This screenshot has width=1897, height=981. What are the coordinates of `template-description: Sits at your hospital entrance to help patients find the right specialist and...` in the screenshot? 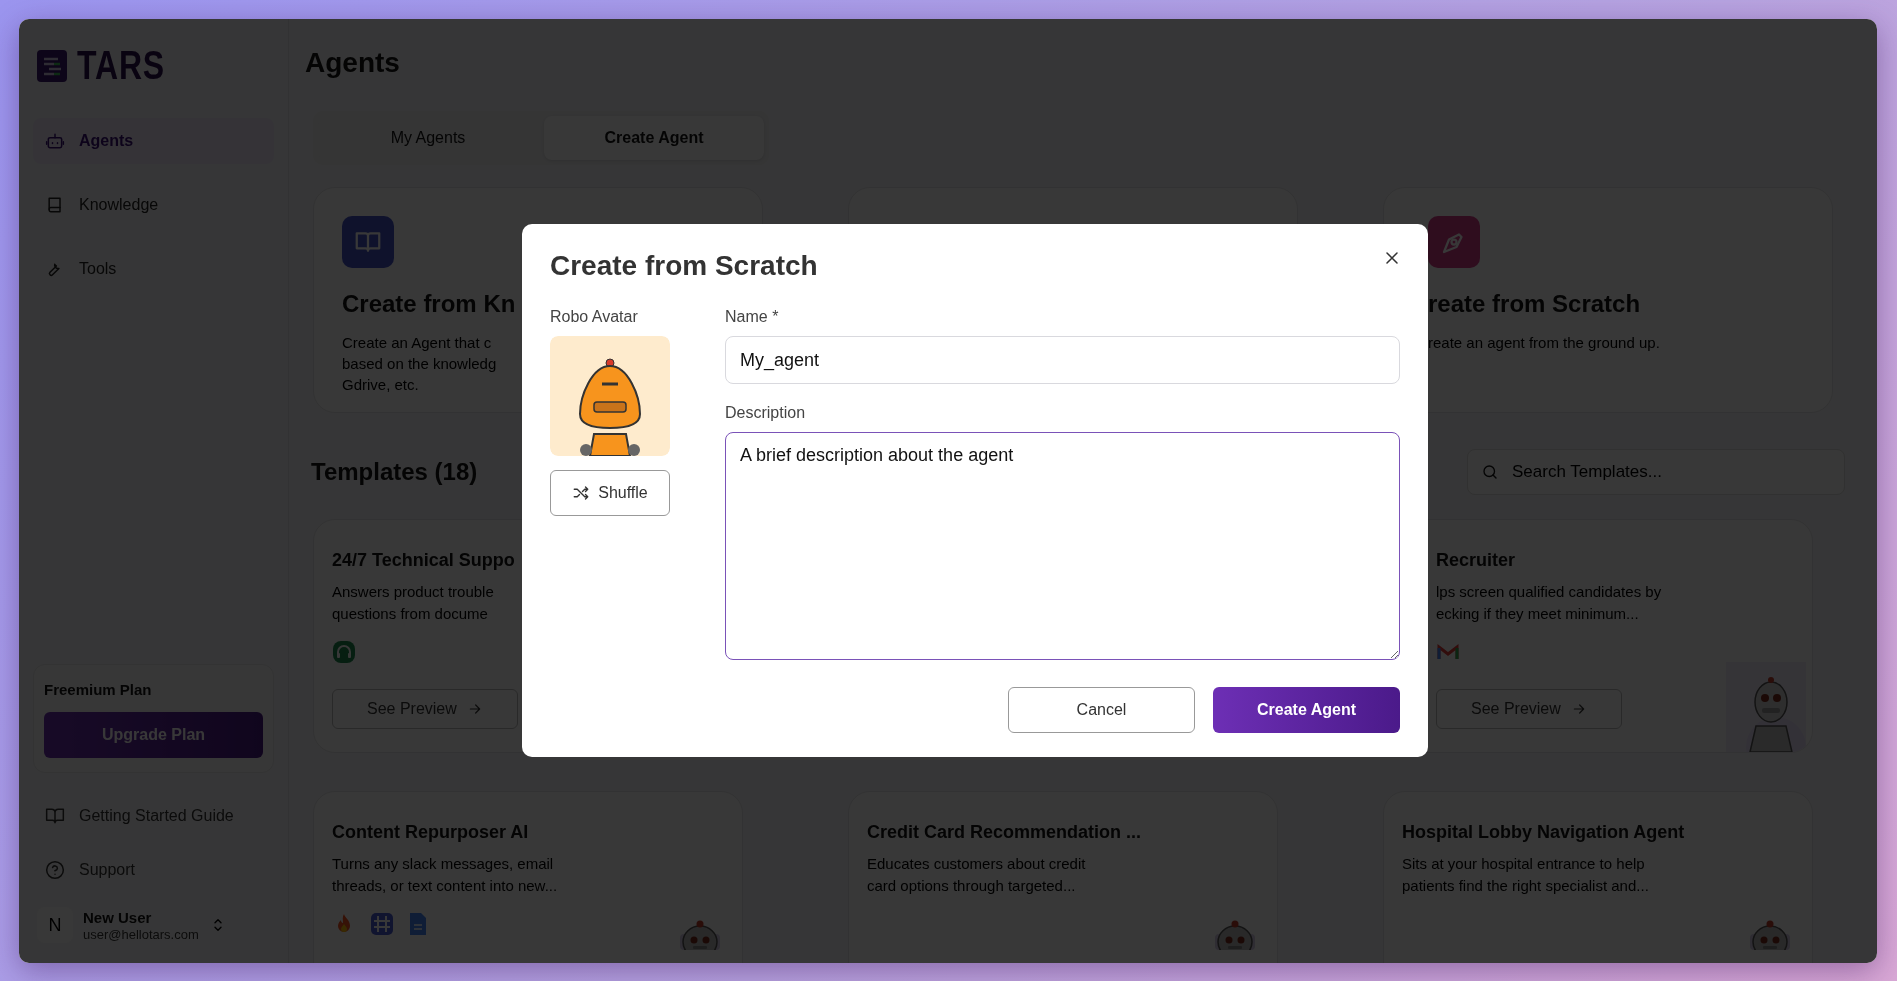 It's located at (1525, 875).